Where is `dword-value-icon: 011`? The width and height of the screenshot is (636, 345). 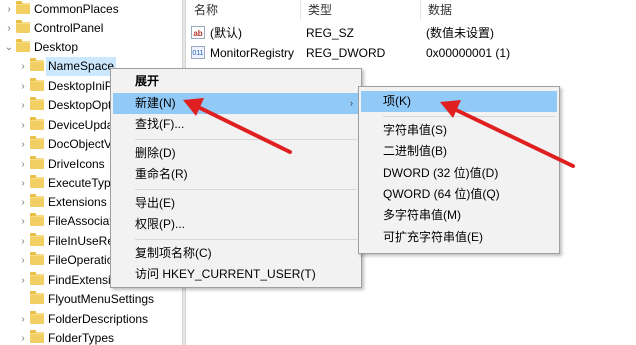 dword-value-icon: 011 is located at coordinates (198, 52).